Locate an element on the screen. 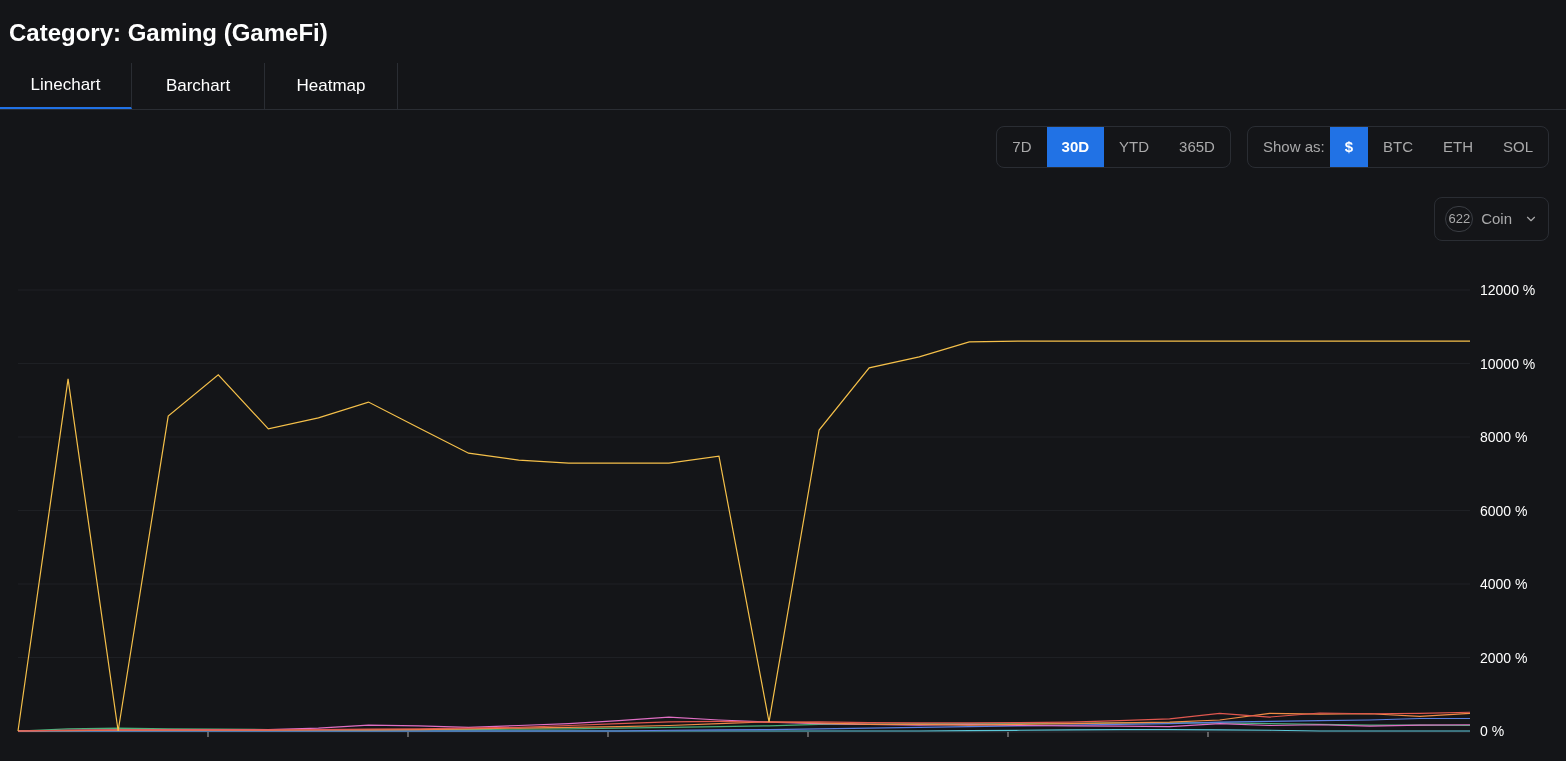 The width and height of the screenshot is (1566, 761). y-axis-label: 12000 % is located at coordinates (1508, 290).